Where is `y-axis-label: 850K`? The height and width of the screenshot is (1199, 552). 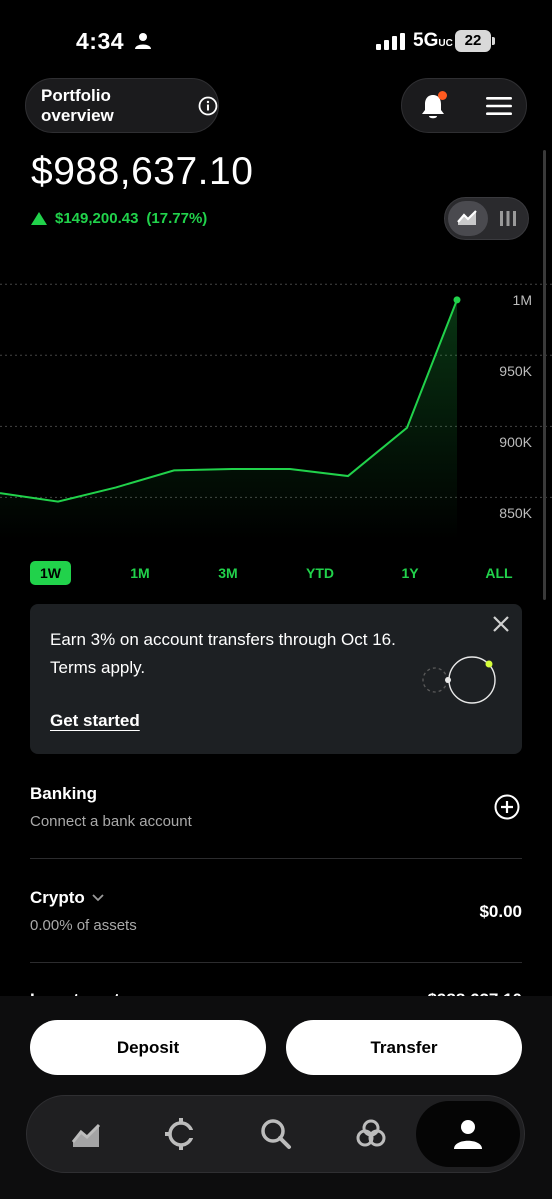 y-axis-label: 850K is located at coordinates (515, 513).